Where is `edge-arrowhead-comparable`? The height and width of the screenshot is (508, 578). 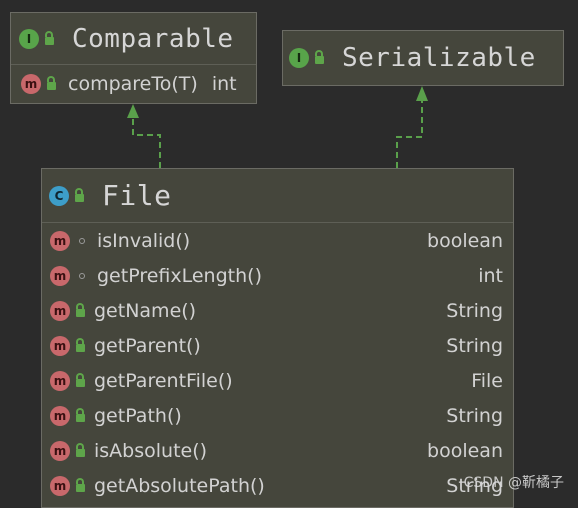 edge-arrowhead-comparable is located at coordinates (133, 111).